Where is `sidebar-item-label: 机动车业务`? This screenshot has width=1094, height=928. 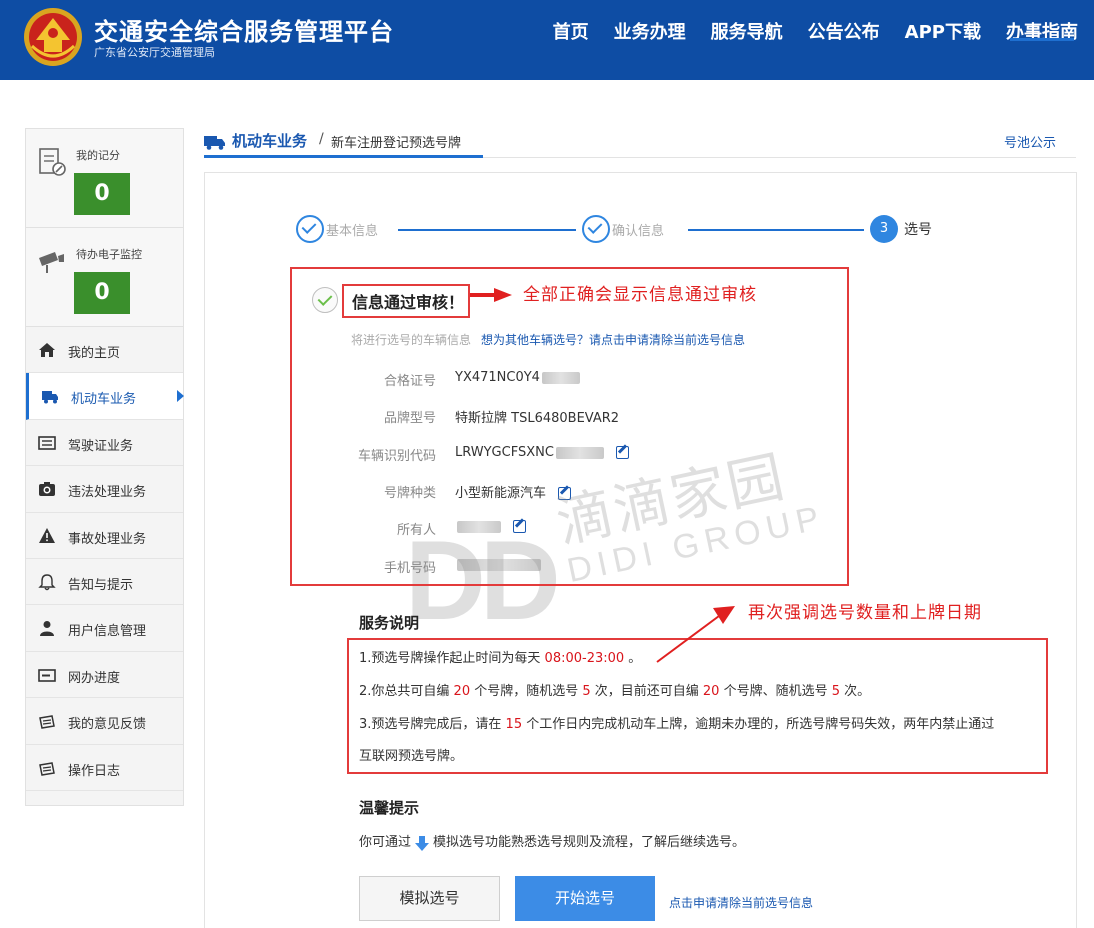
sidebar-item-label: 机动车业务 is located at coordinates (104, 400).